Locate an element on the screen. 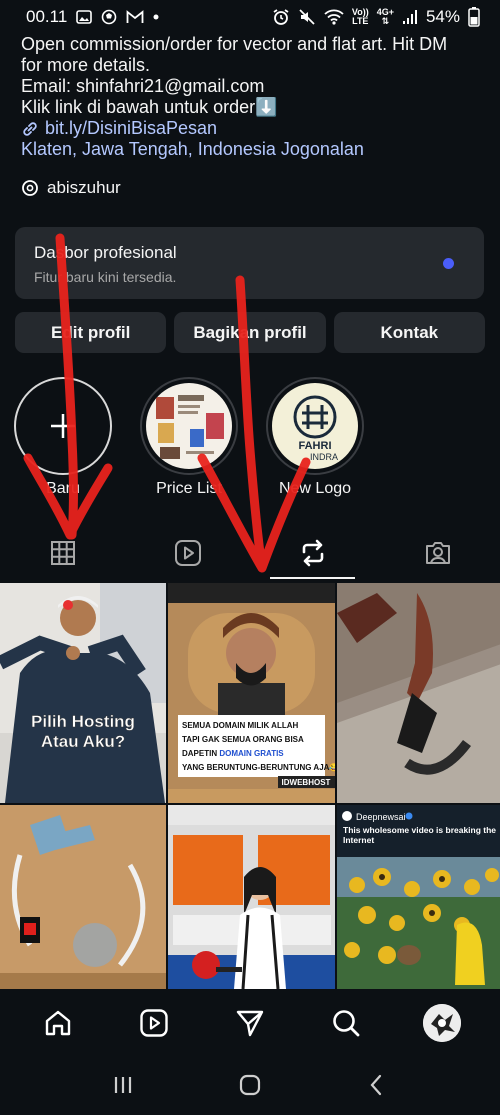 The width and height of the screenshot is (500, 1115). status-time: 00.11 is located at coordinates (47, 16).